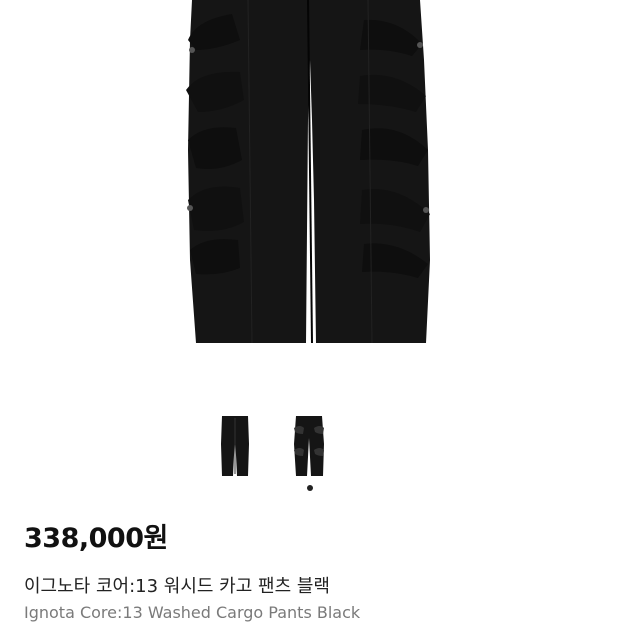  Describe the element at coordinates (192, 612) in the screenshot. I see `product-name-english: Ignota Core:13 Washed Cargo Pants Black` at that location.